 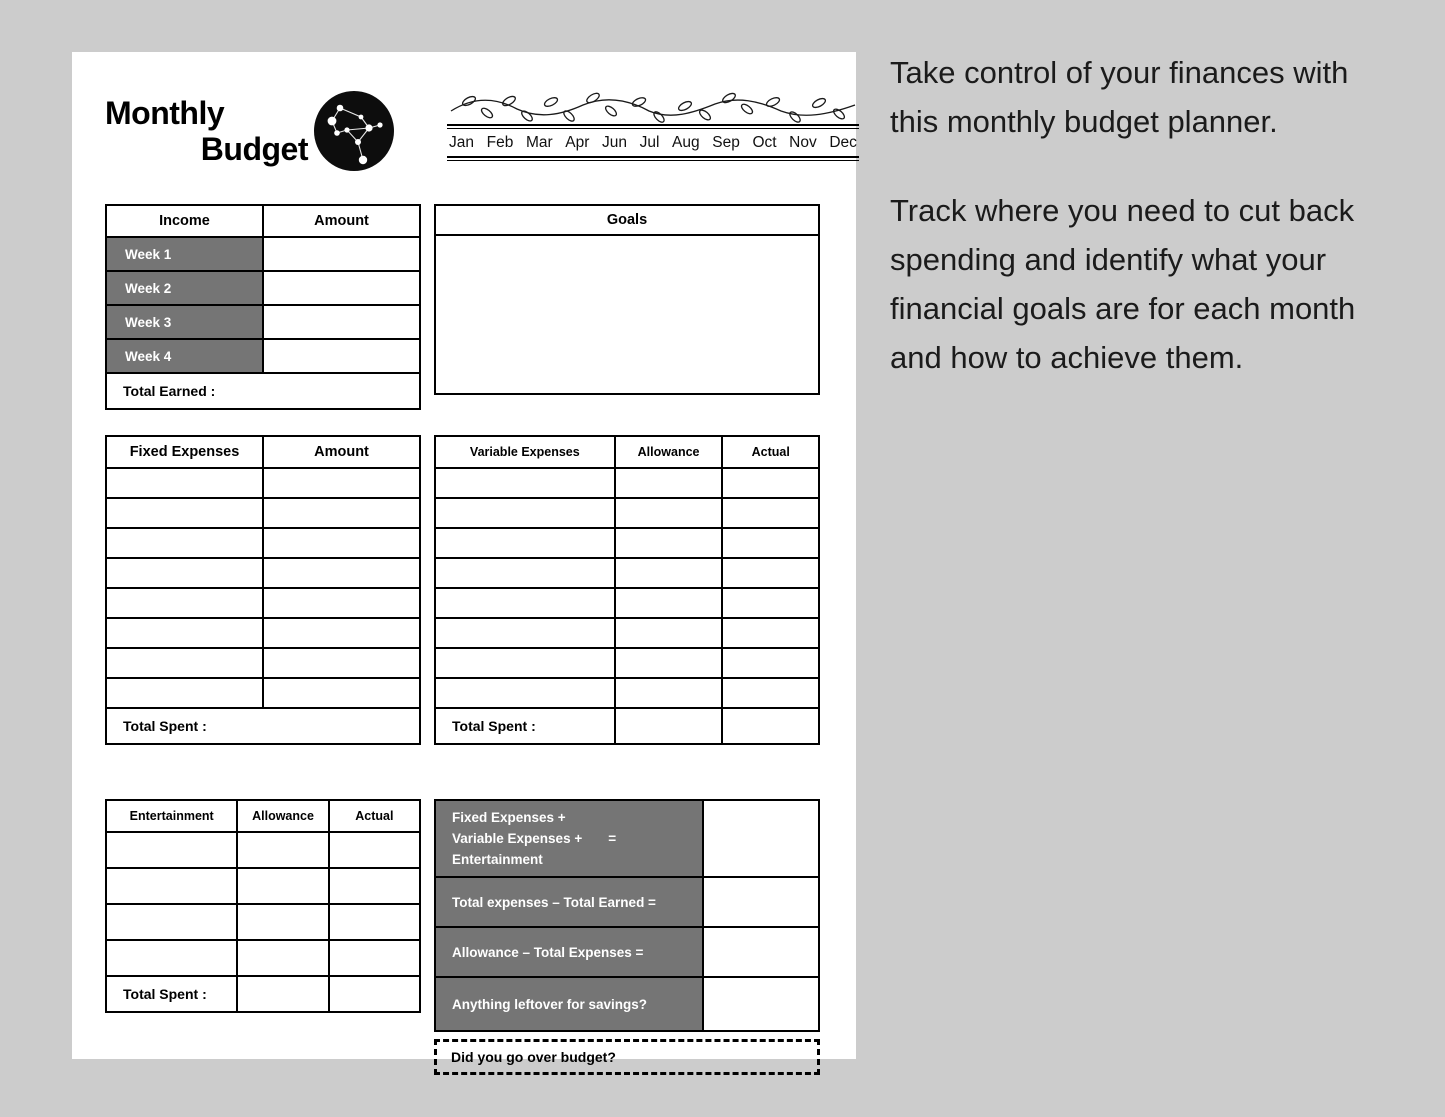 I want to click on total-earned-label: Total Earned :, so click(x=263, y=391).